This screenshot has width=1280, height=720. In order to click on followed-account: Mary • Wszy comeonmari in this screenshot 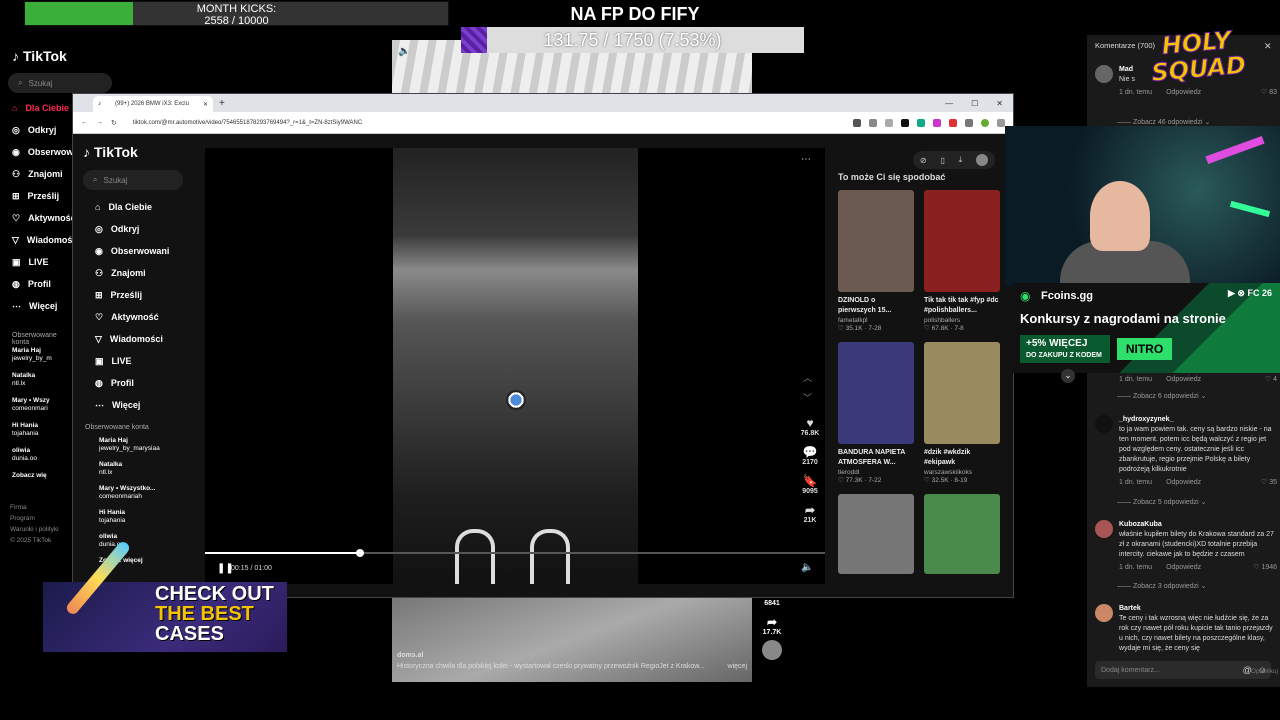, I will do `click(32, 409)`.